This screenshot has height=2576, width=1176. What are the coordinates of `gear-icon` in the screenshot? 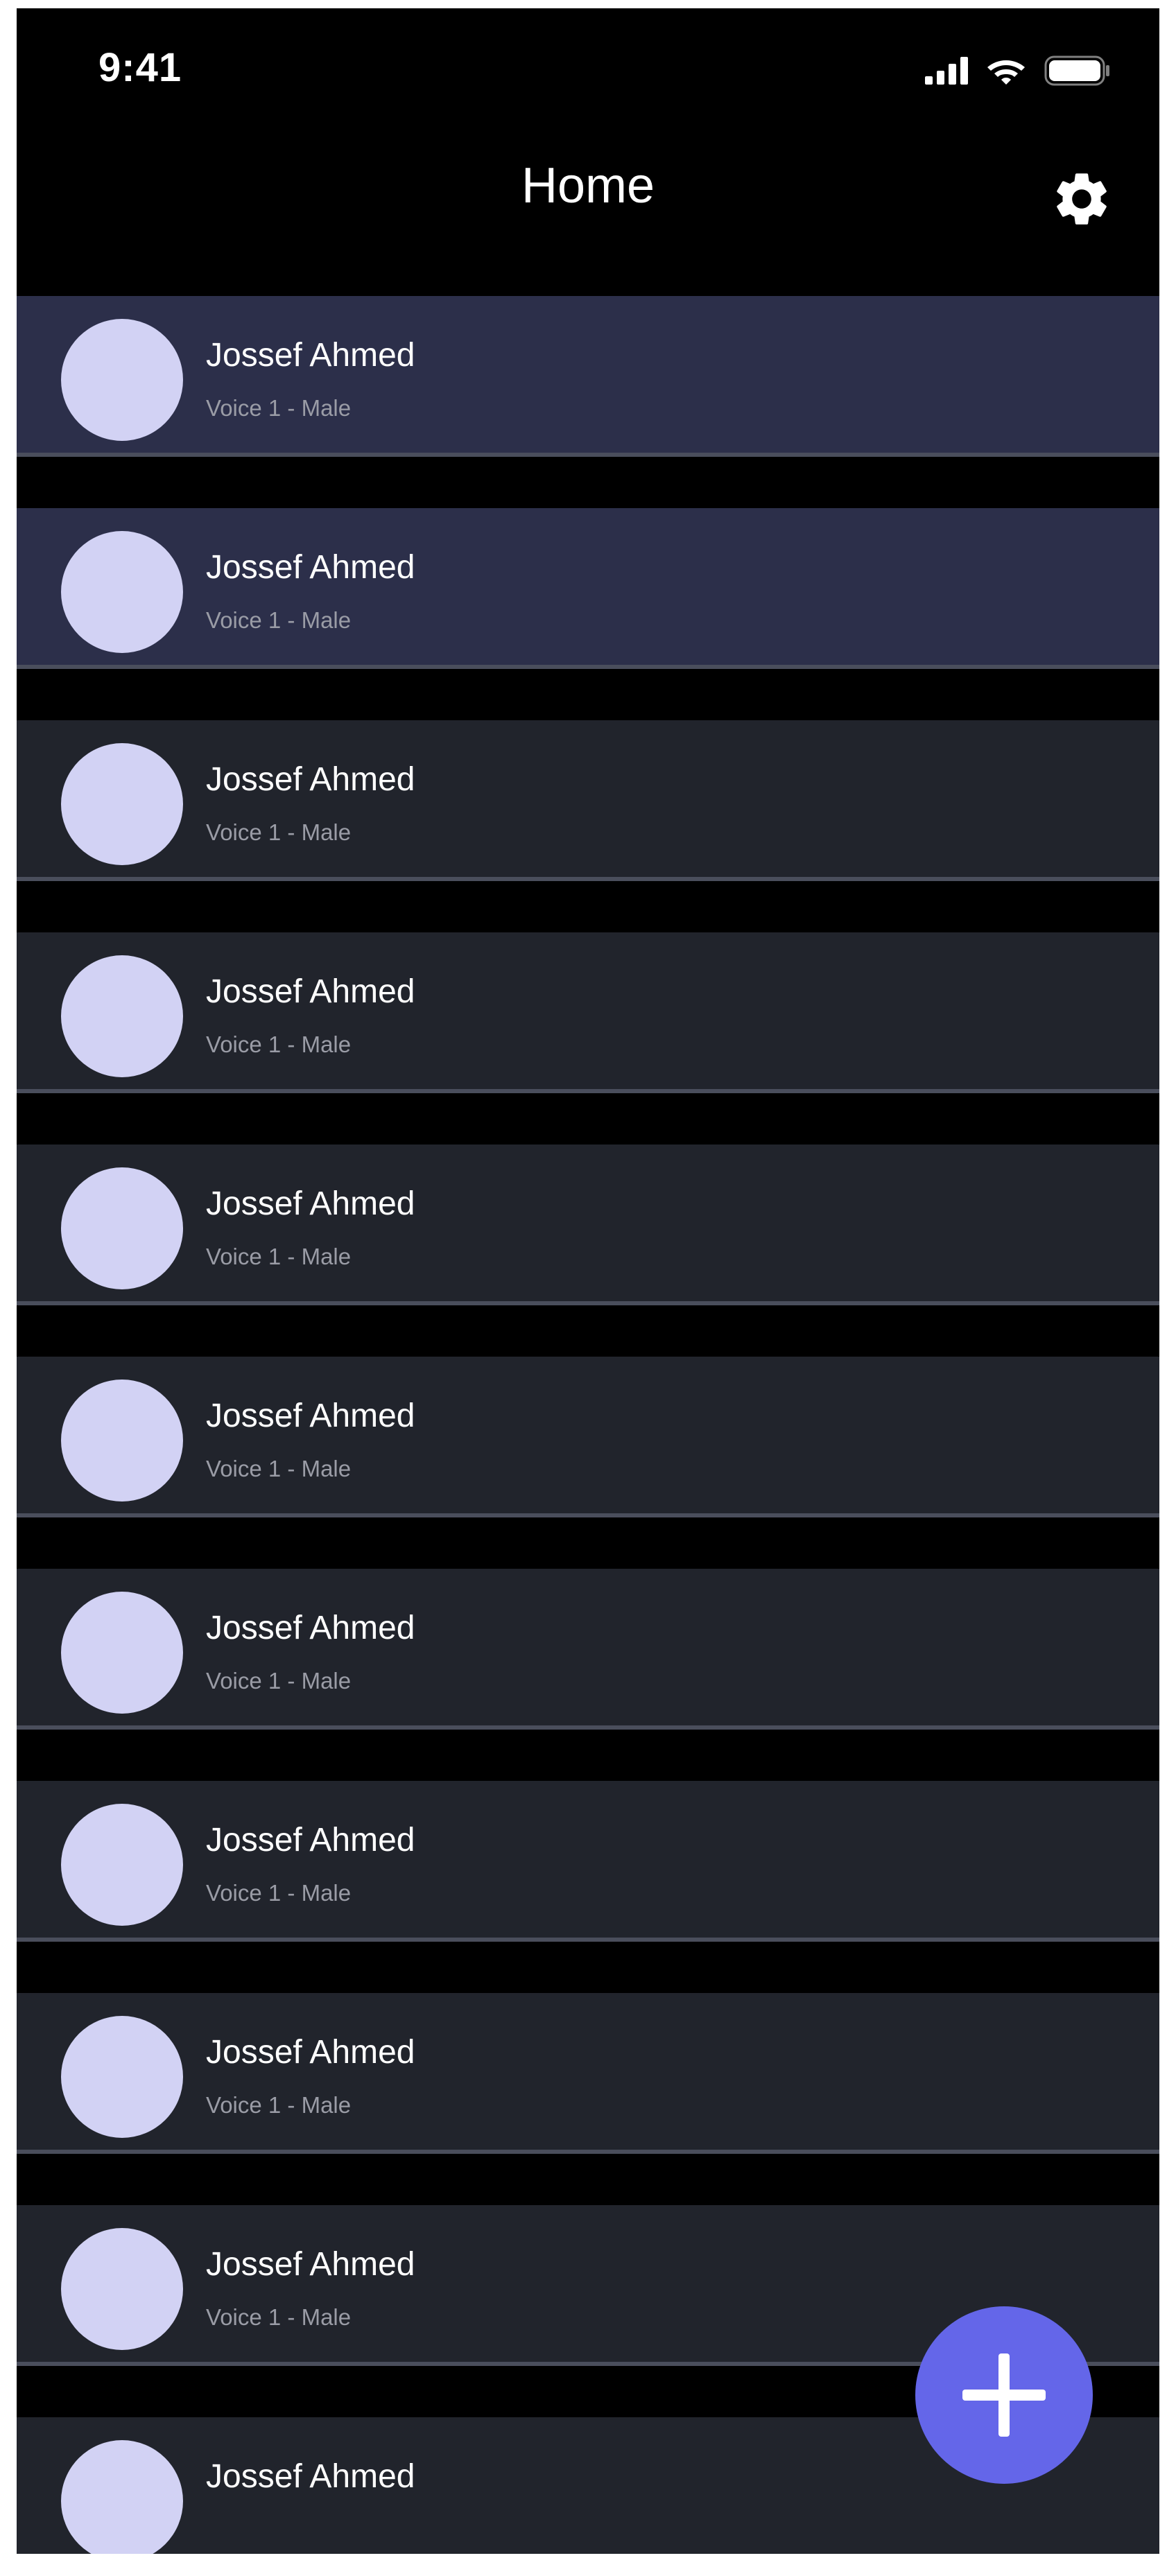 It's located at (1082, 199).